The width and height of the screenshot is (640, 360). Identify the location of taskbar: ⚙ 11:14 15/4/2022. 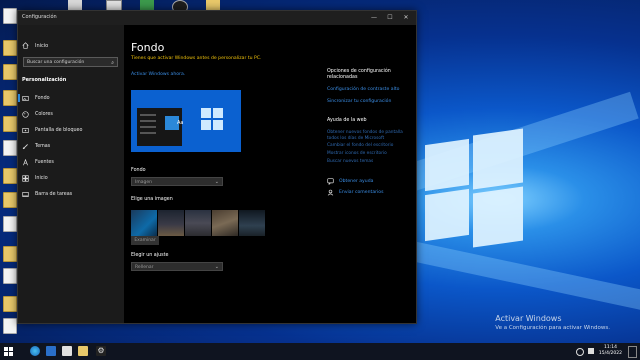
(320, 351).